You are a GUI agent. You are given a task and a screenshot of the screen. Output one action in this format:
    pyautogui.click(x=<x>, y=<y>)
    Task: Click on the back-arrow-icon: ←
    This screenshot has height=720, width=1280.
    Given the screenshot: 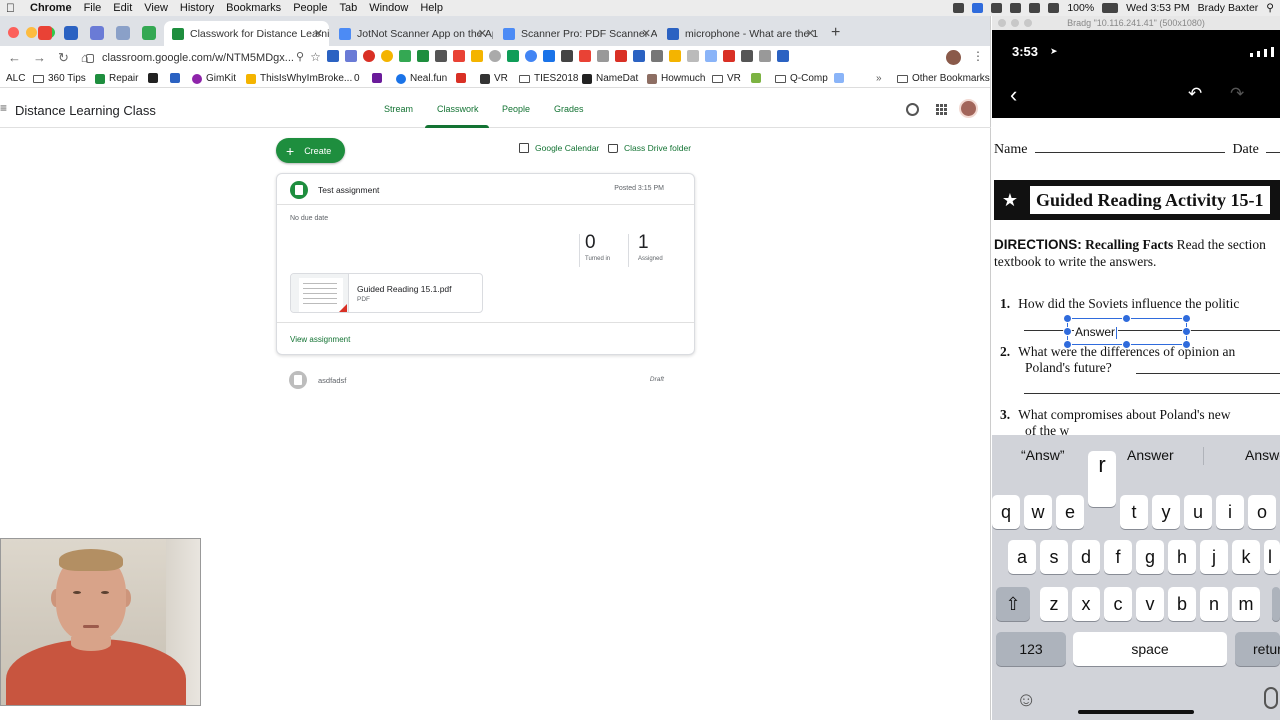 What is the action you would take?
    pyautogui.click(x=14, y=58)
    